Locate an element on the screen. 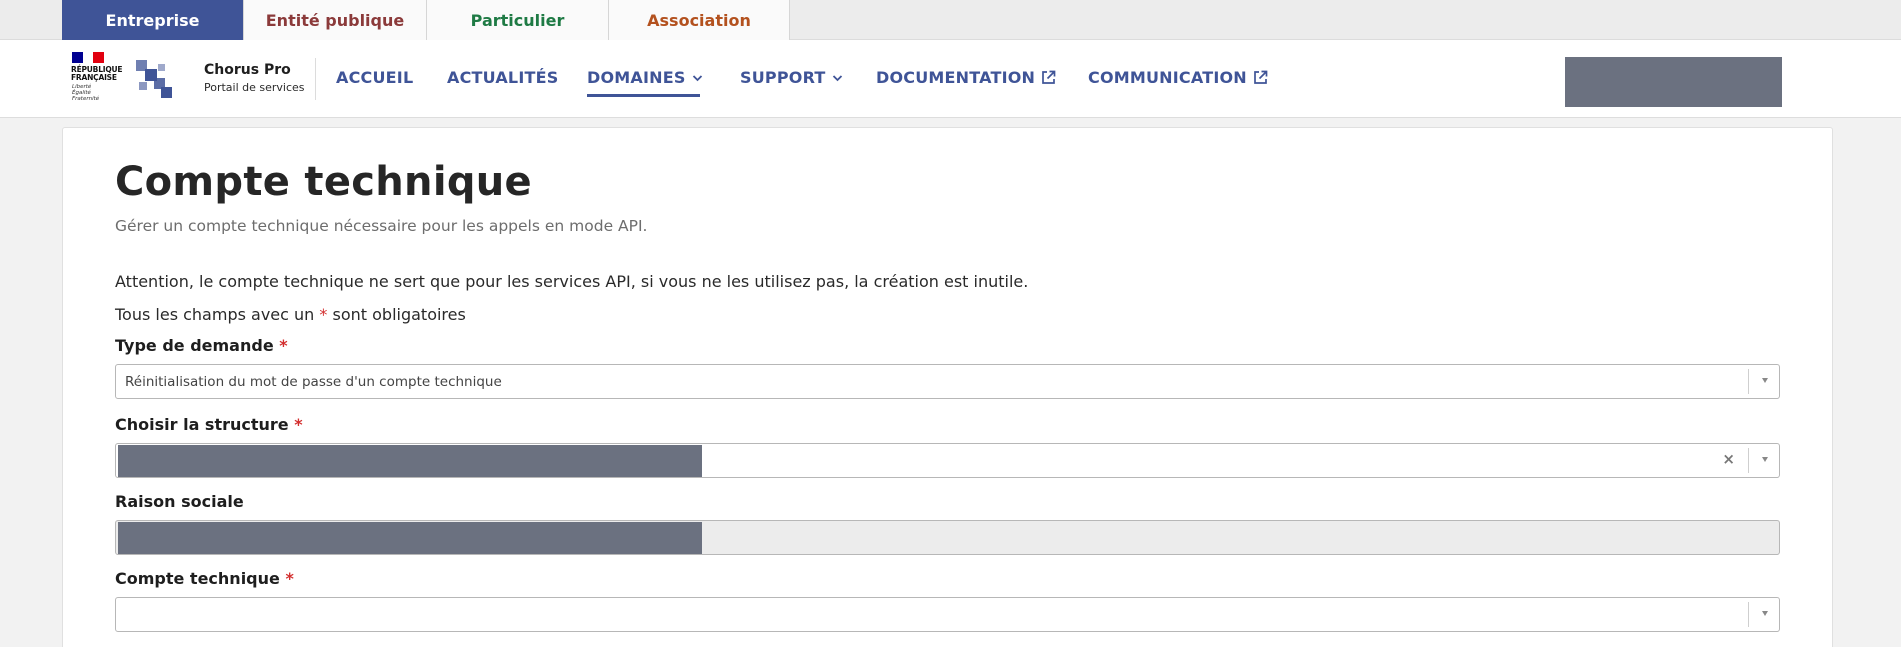 This screenshot has height=647, width=1901. nav-actualites: ACTUALITÉS is located at coordinates (502, 77).